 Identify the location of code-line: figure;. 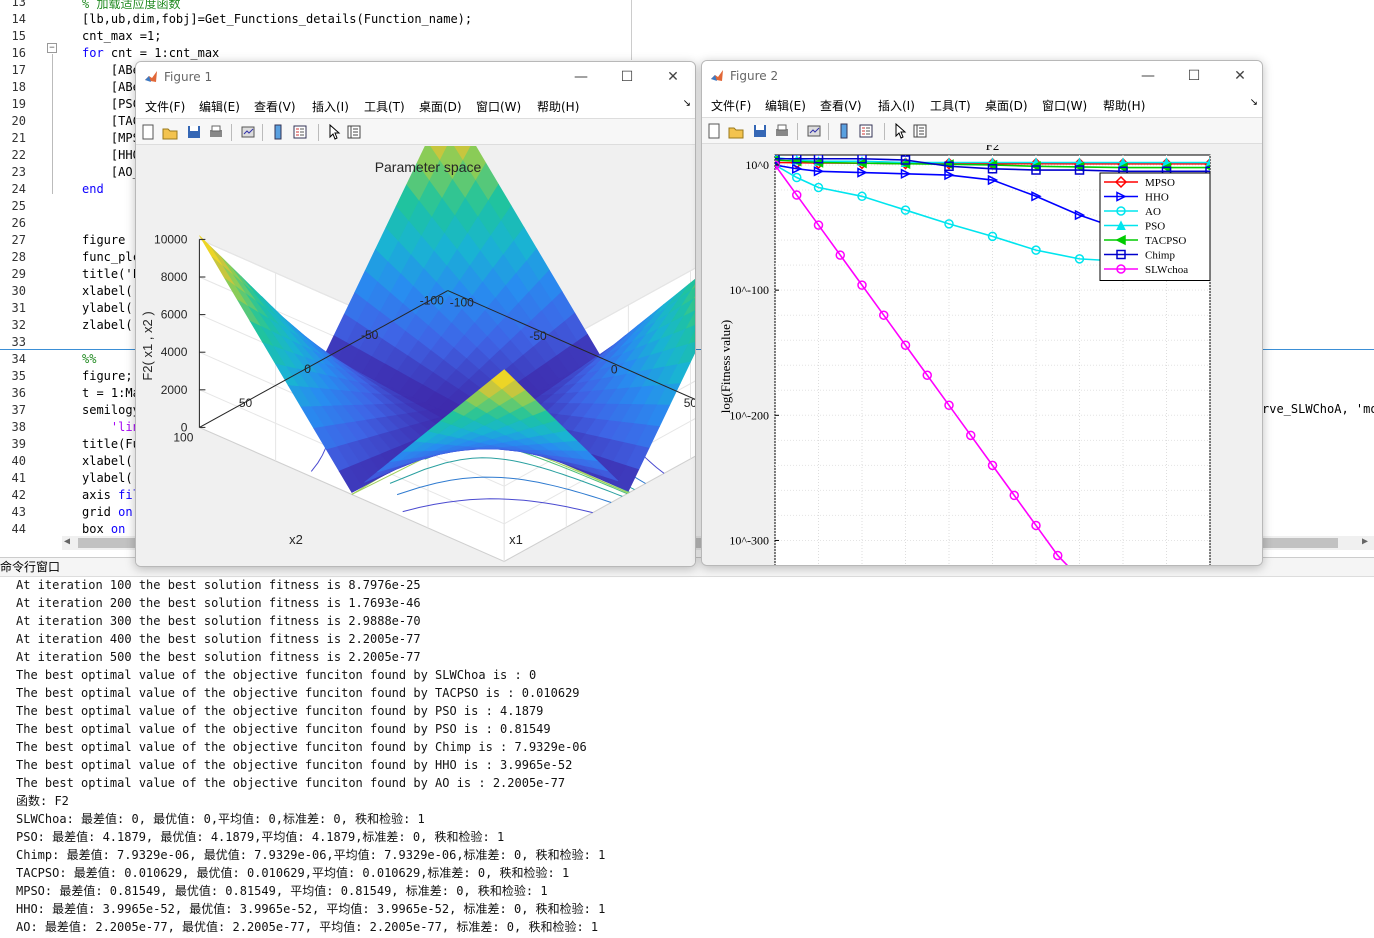
(107, 376).